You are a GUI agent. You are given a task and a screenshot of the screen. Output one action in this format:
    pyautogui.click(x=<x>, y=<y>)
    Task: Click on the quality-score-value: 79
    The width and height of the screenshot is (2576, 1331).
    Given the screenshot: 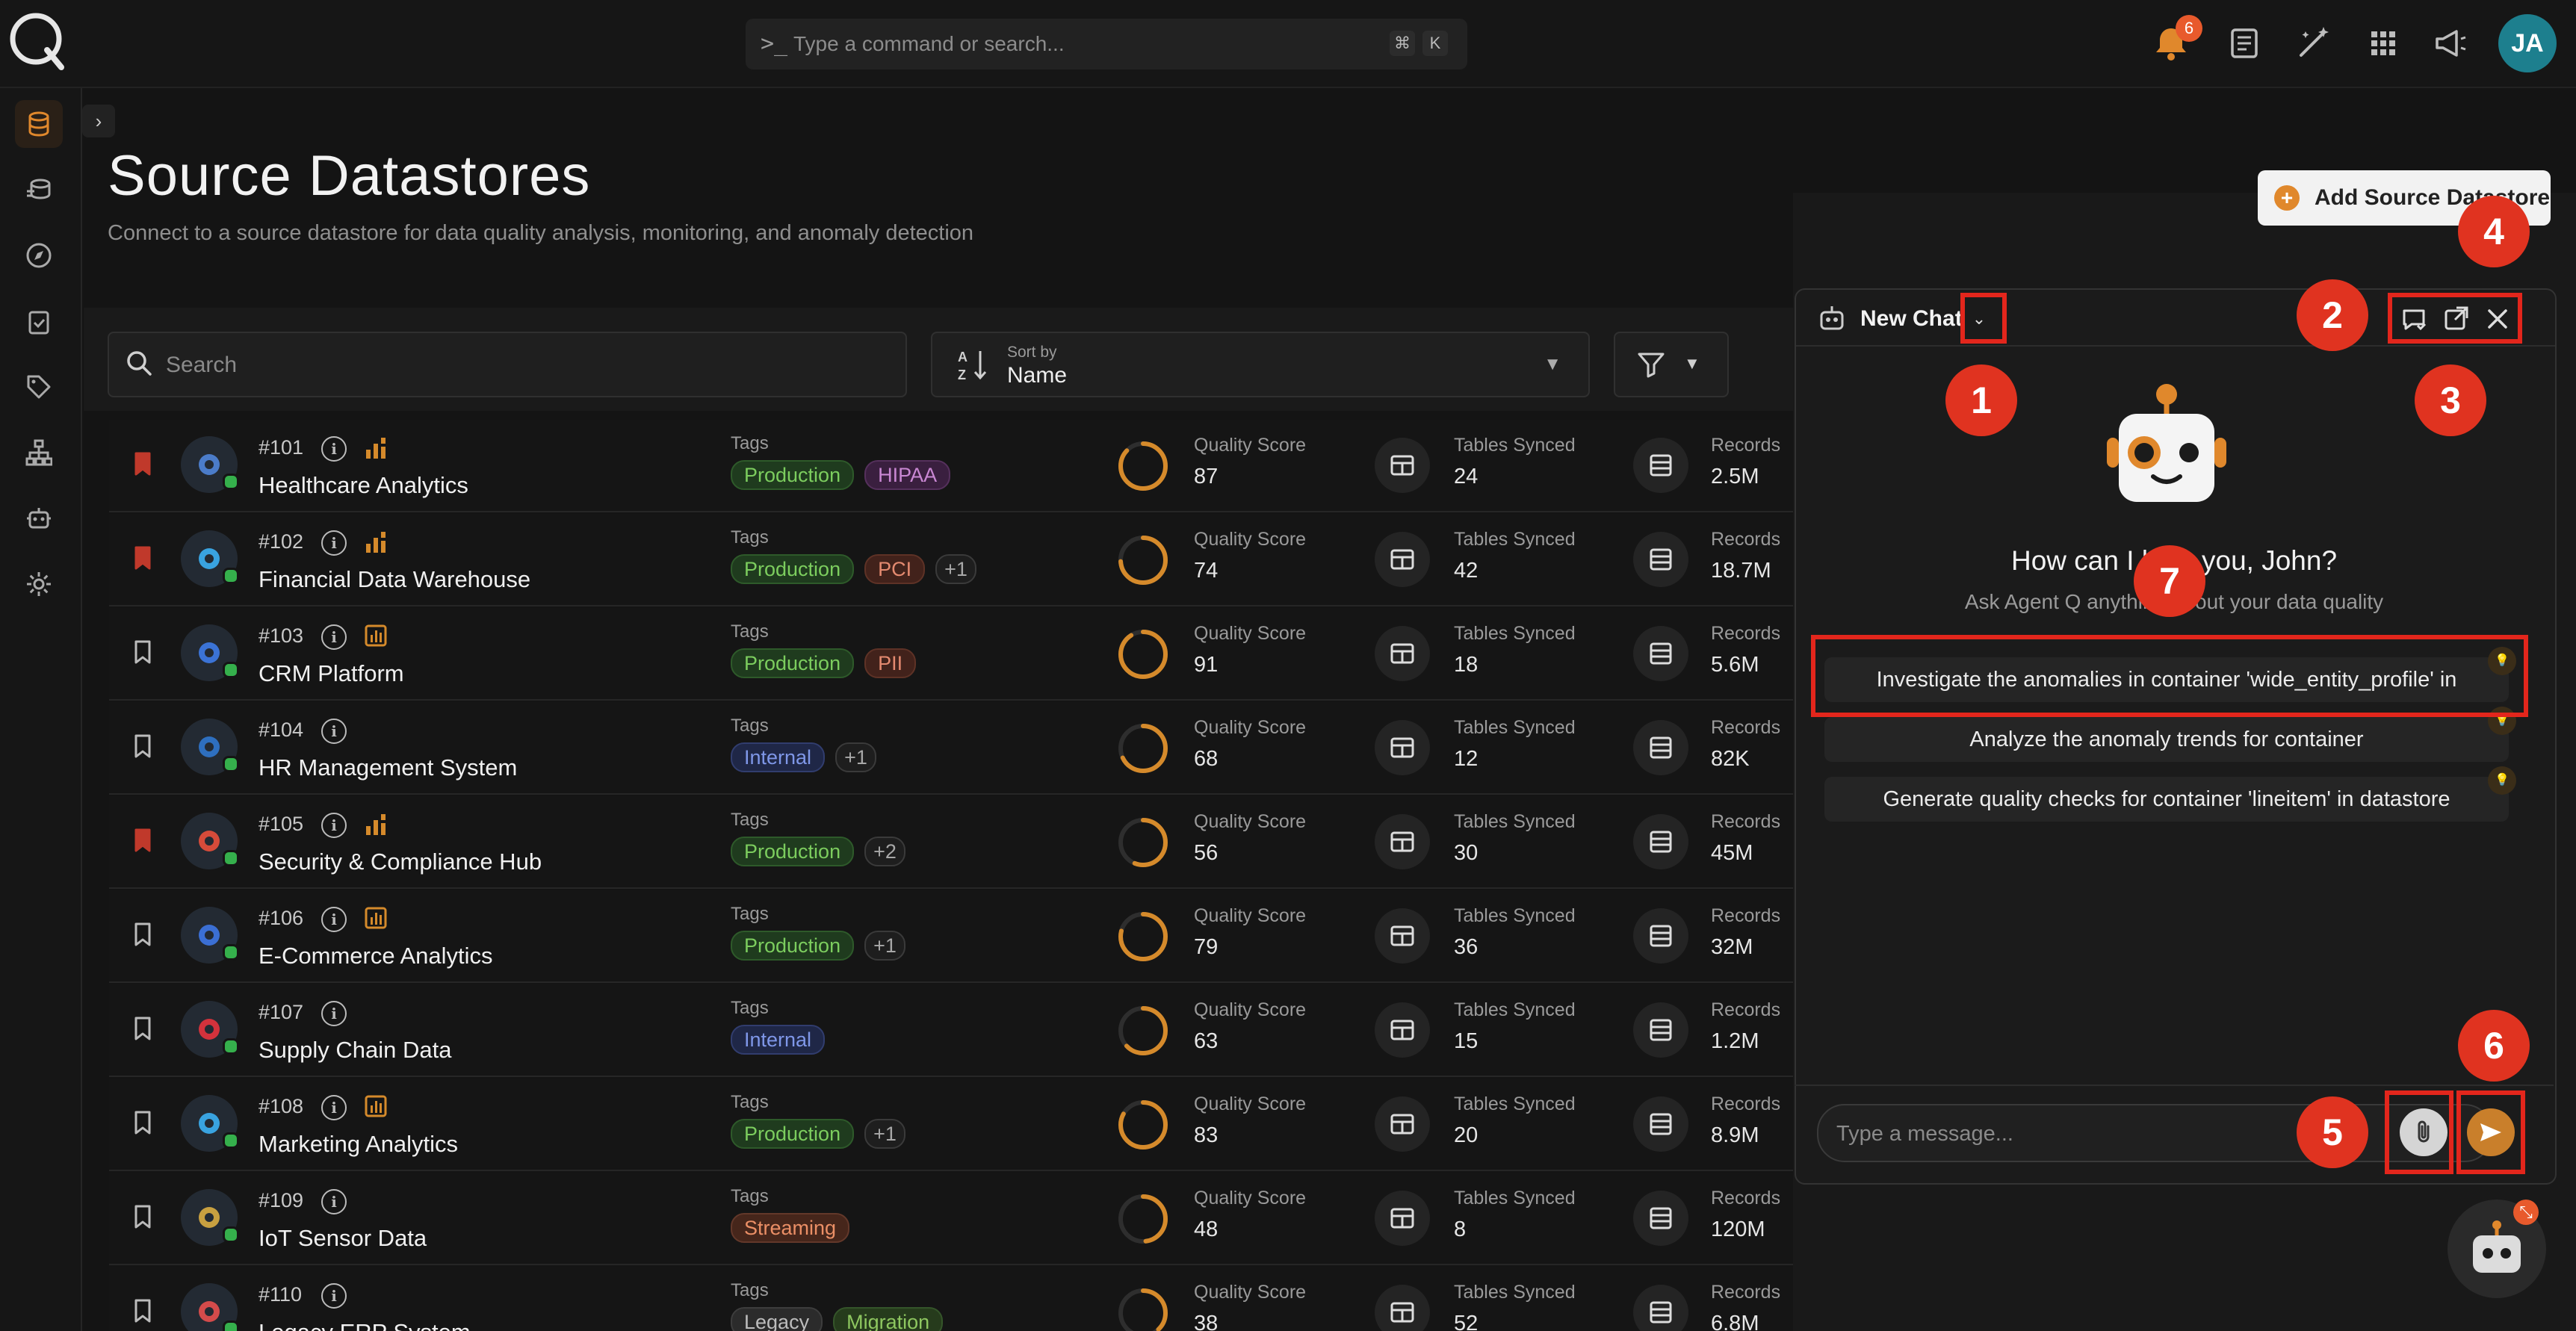 What is the action you would take?
    pyautogui.click(x=1206, y=947)
    